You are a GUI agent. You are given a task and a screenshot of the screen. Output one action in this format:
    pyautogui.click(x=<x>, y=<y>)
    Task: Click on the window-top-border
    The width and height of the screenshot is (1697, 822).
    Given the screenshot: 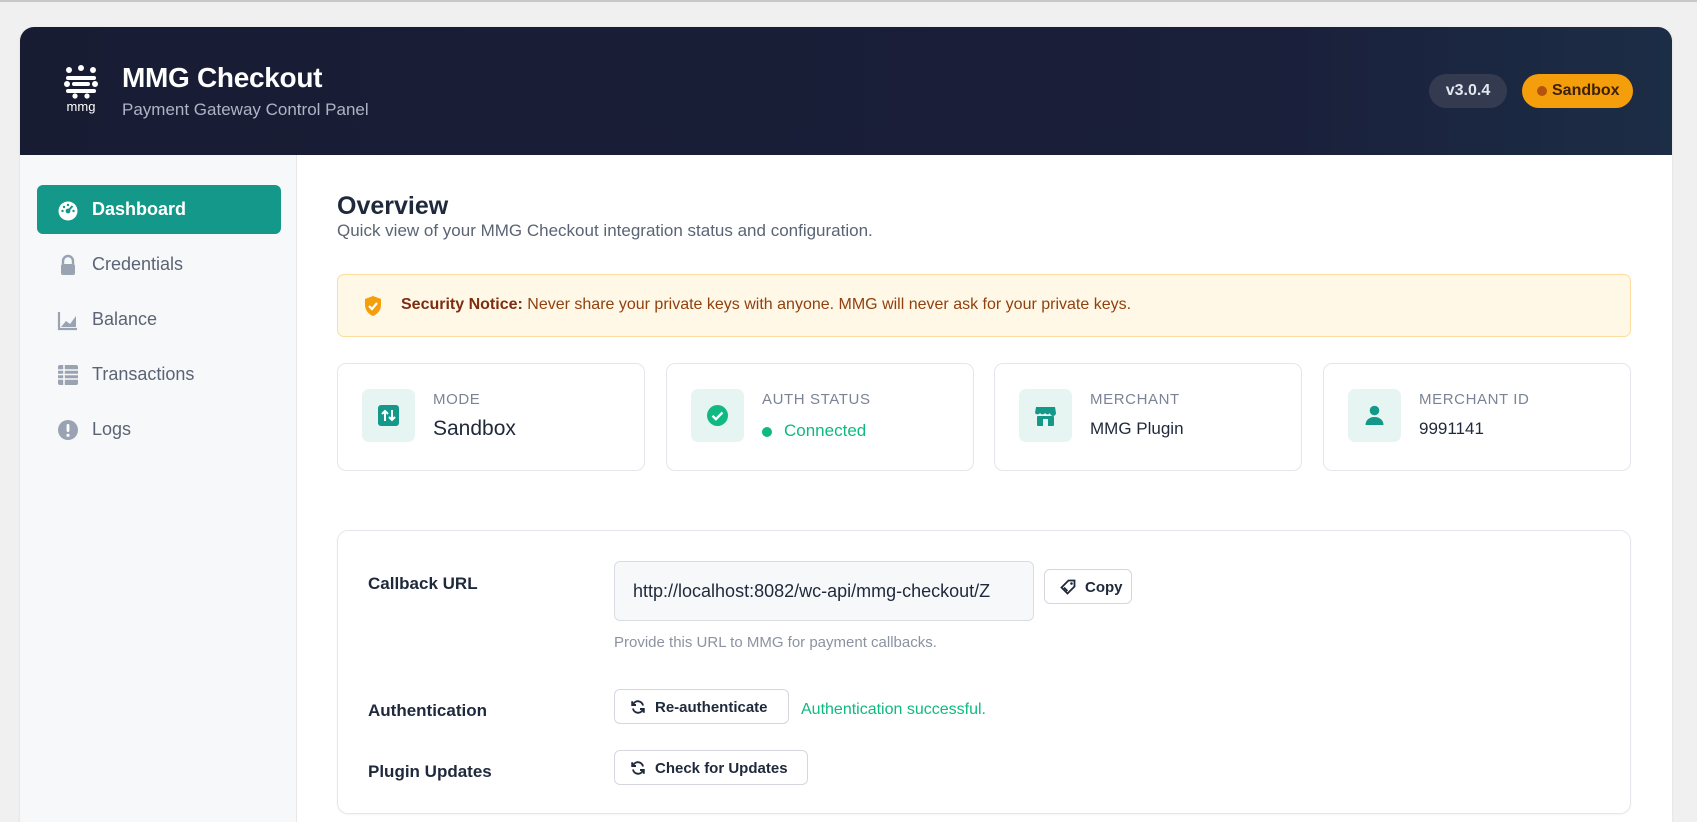 What is the action you would take?
    pyautogui.click(x=848, y=1)
    